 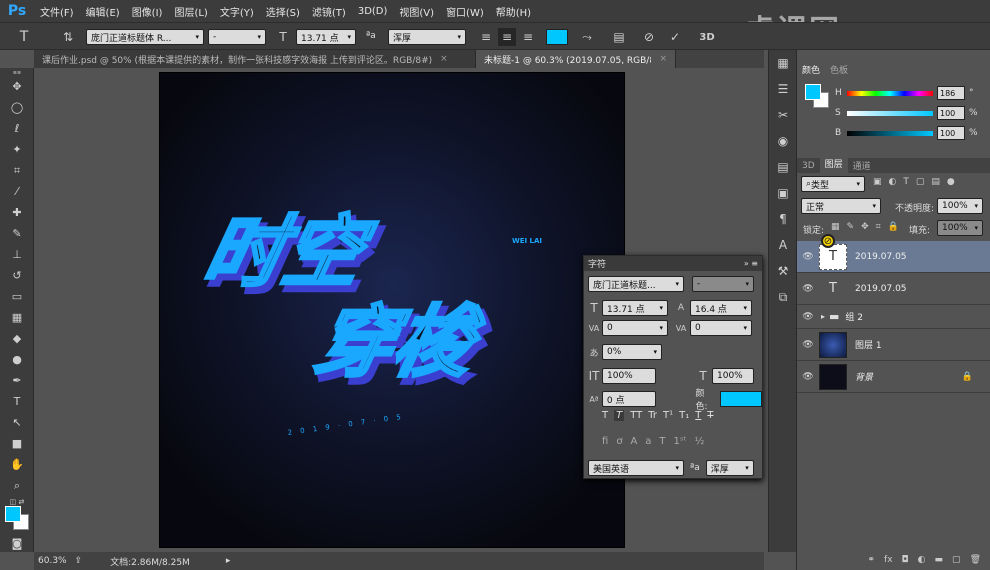 What do you see at coordinates (17, 380) in the screenshot?
I see `pen-tool-icon: ✒` at bounding box center [17, 380].